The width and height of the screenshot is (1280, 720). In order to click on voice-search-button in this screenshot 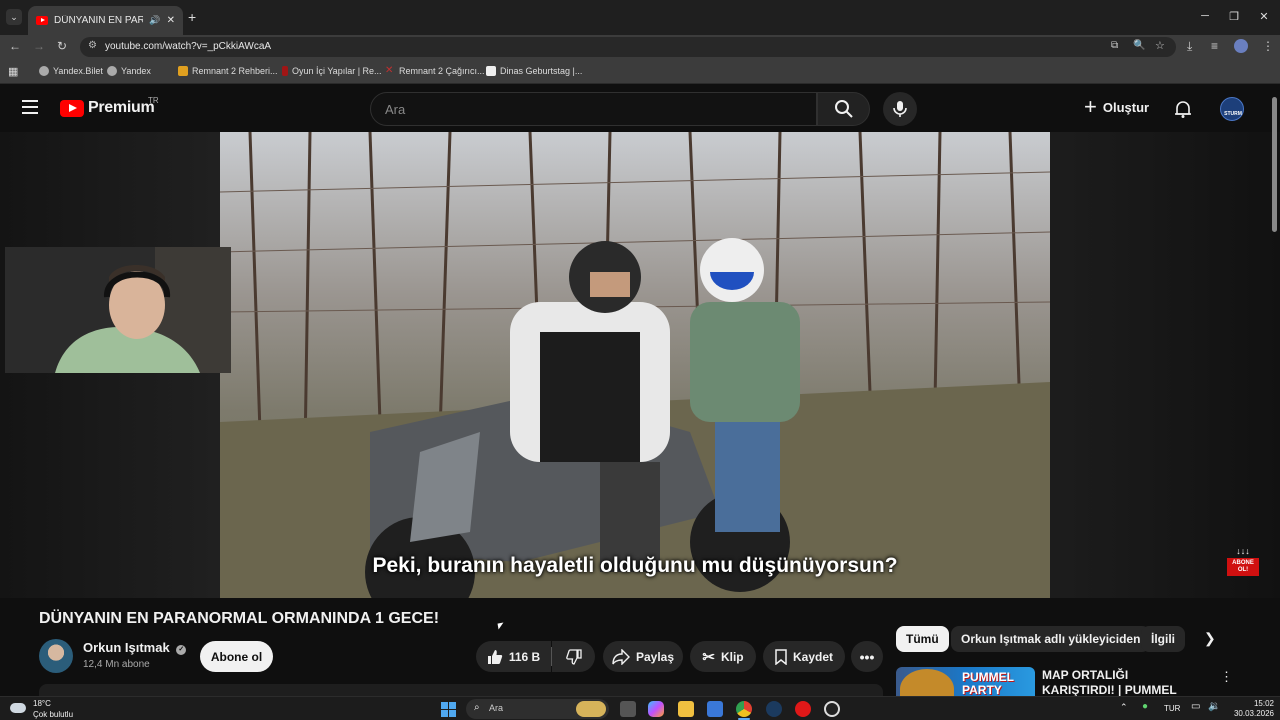, I will do `click(900, 109)`.